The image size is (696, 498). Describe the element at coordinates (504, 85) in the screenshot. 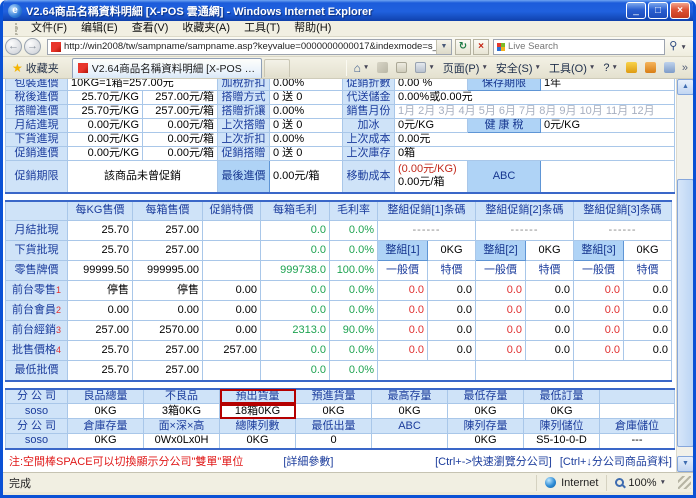

I see `shelf-life-button: 保存期限` at that location.